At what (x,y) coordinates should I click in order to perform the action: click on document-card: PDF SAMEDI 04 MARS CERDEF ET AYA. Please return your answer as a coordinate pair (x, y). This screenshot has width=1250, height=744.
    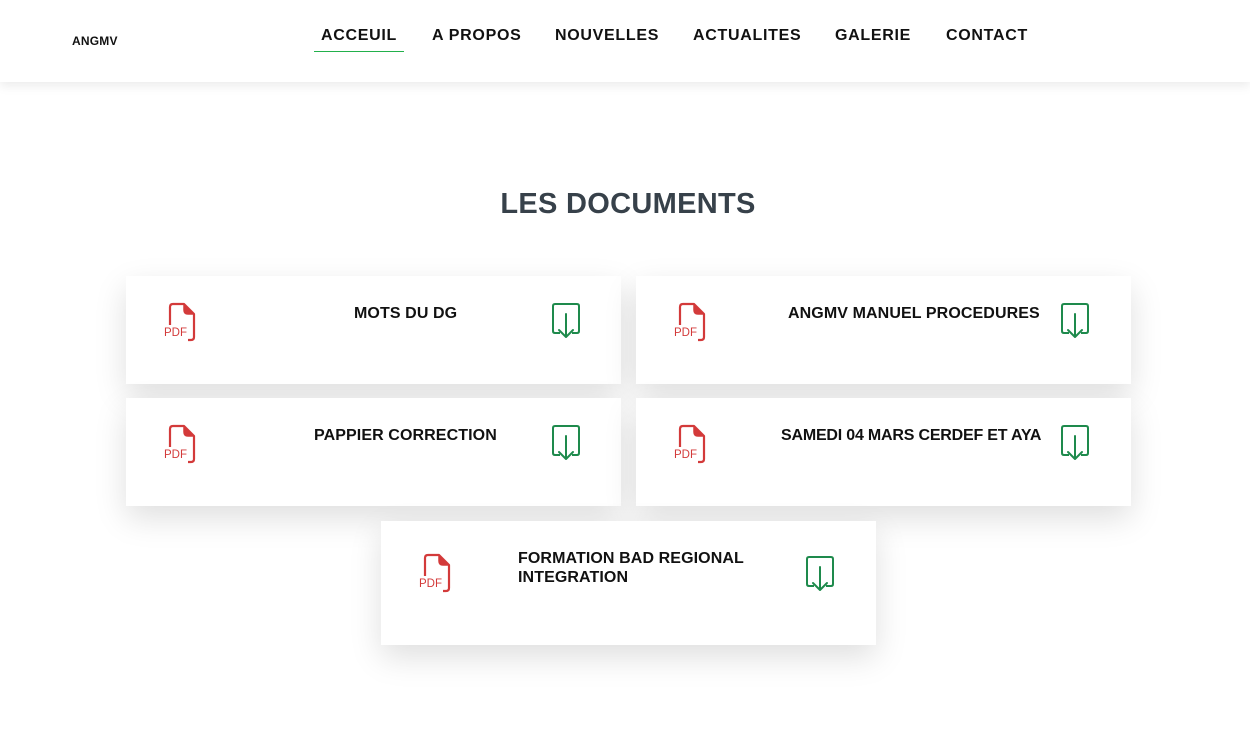
    Looking at the image, I should click on (883, 452).